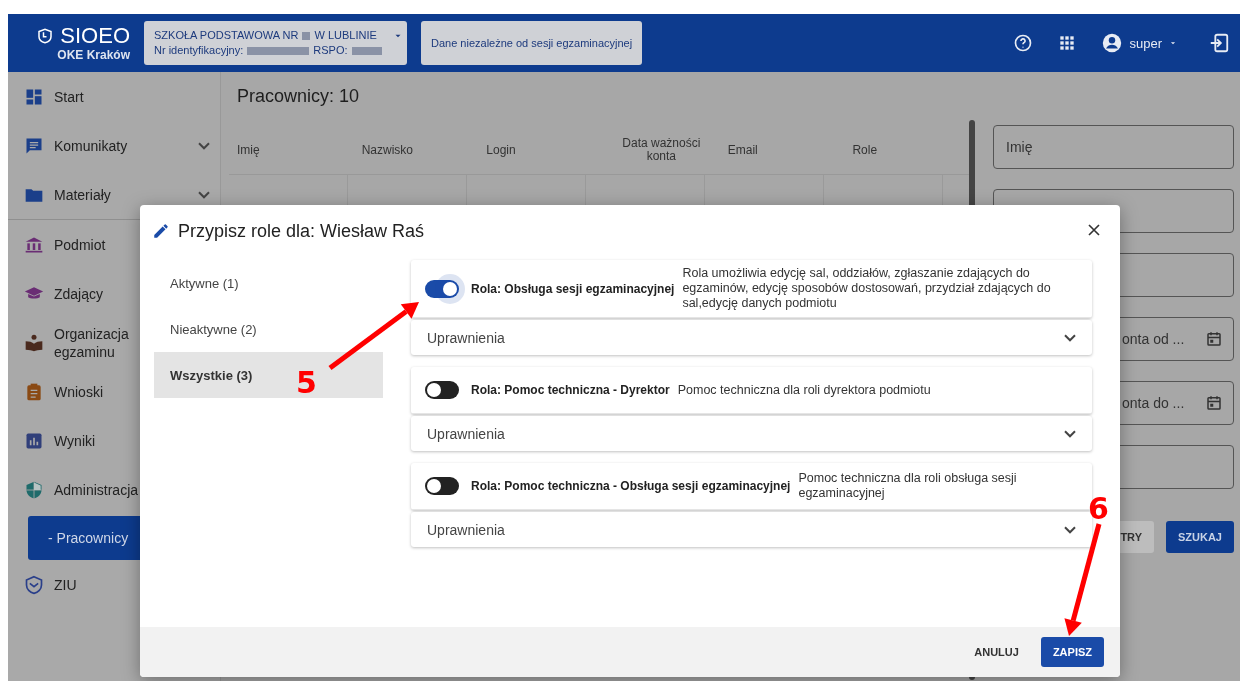  What do you see at coordinates (1139, 43) in the screenshot?
I see `user-menu: super` at bounding box center [1139, 43].